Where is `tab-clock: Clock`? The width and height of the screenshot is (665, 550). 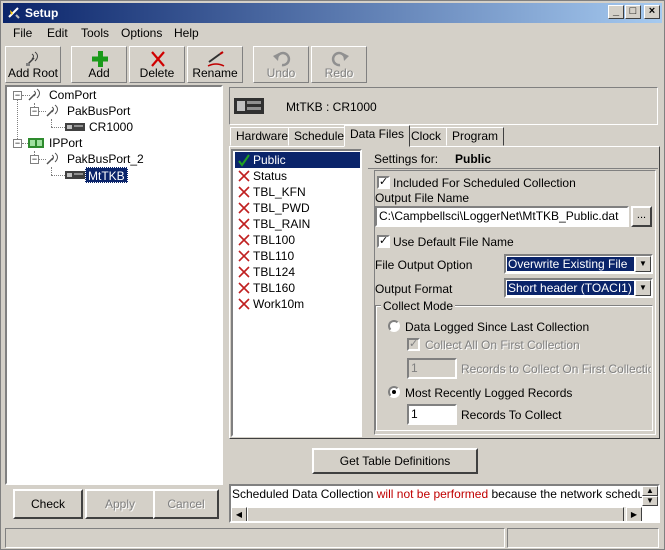 tab-clock: Clock is located at coordinates (426, 136).